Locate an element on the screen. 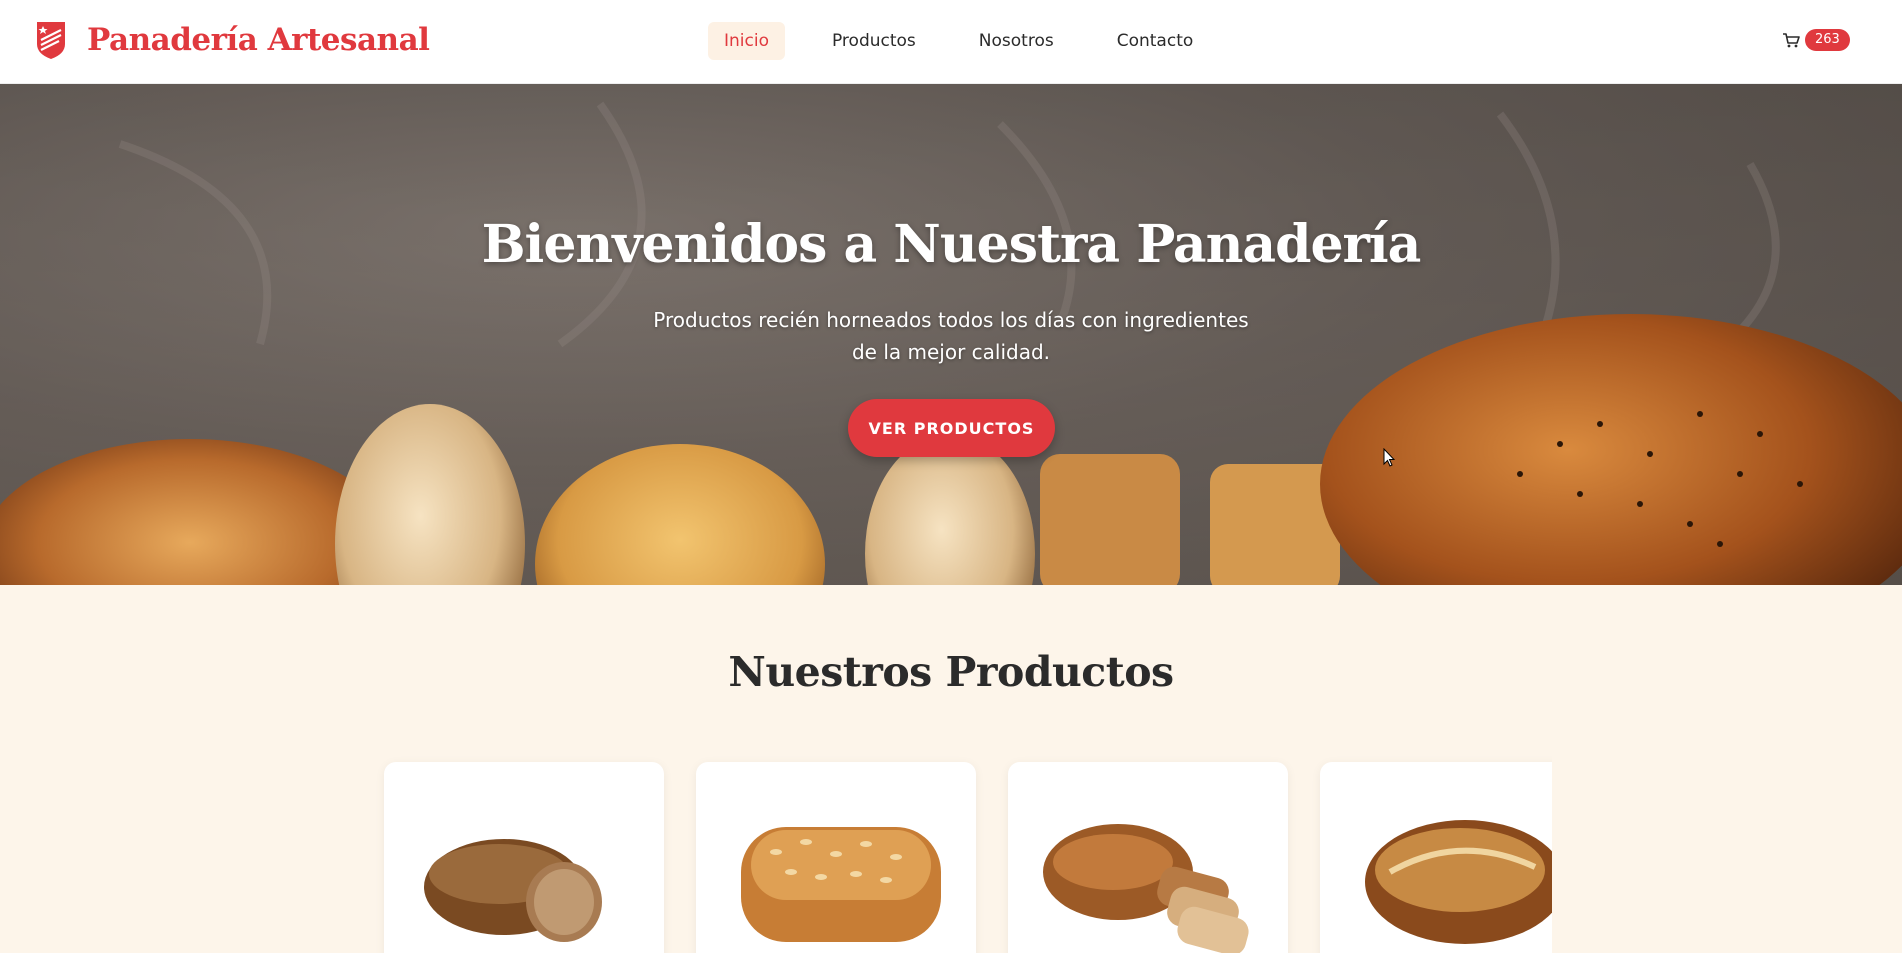  products-carousel is located at coordinates (952, 852).